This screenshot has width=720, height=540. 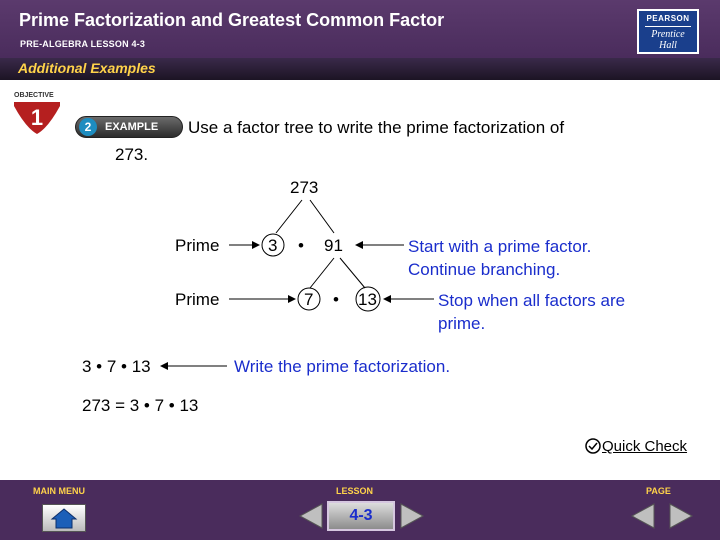 I want to click on lesson-label: LESSON, so click(x=355, y=491).